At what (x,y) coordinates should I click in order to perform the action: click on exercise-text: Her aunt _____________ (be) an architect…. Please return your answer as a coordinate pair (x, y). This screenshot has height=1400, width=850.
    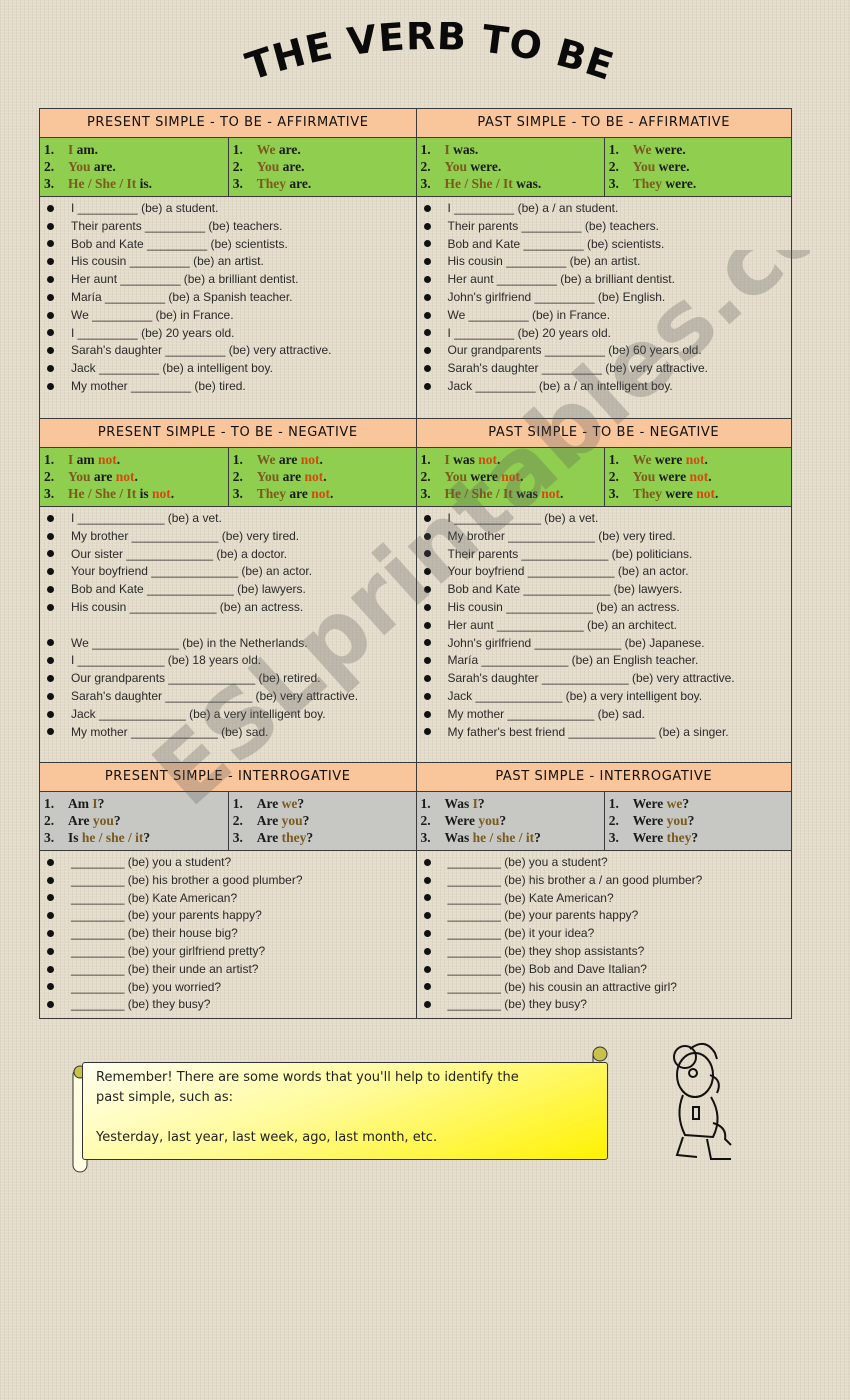
    Looking at the image, I should click on (562, 624).